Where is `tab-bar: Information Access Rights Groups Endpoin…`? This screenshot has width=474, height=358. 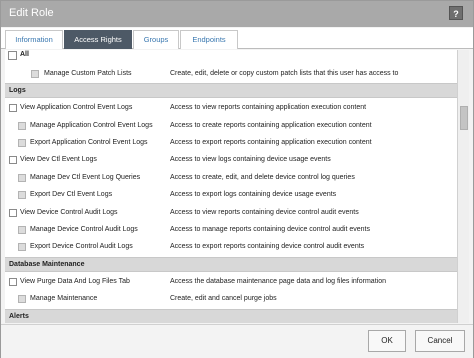 tab-bar: Information Access Rights Groups Endpoin… is located at coordinates (237, 38).